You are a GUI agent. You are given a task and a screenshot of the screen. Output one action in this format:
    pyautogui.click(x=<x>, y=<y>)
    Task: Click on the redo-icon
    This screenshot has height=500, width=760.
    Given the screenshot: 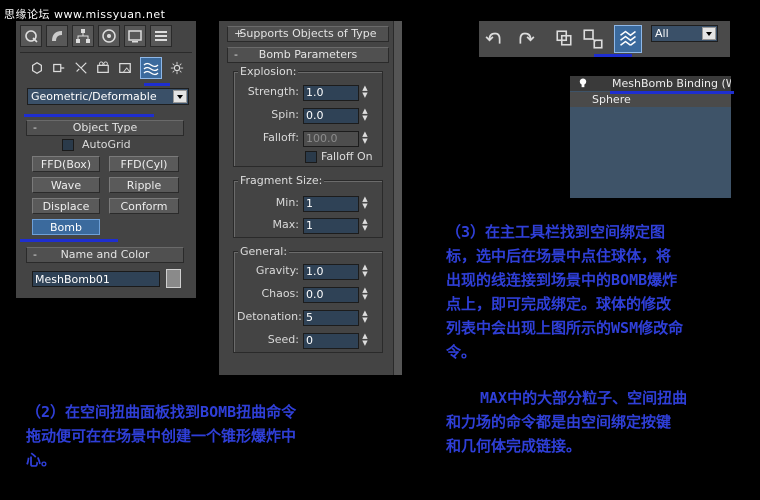 What is the action you would take?
    pyautogui.click(x=526, y=38)
    